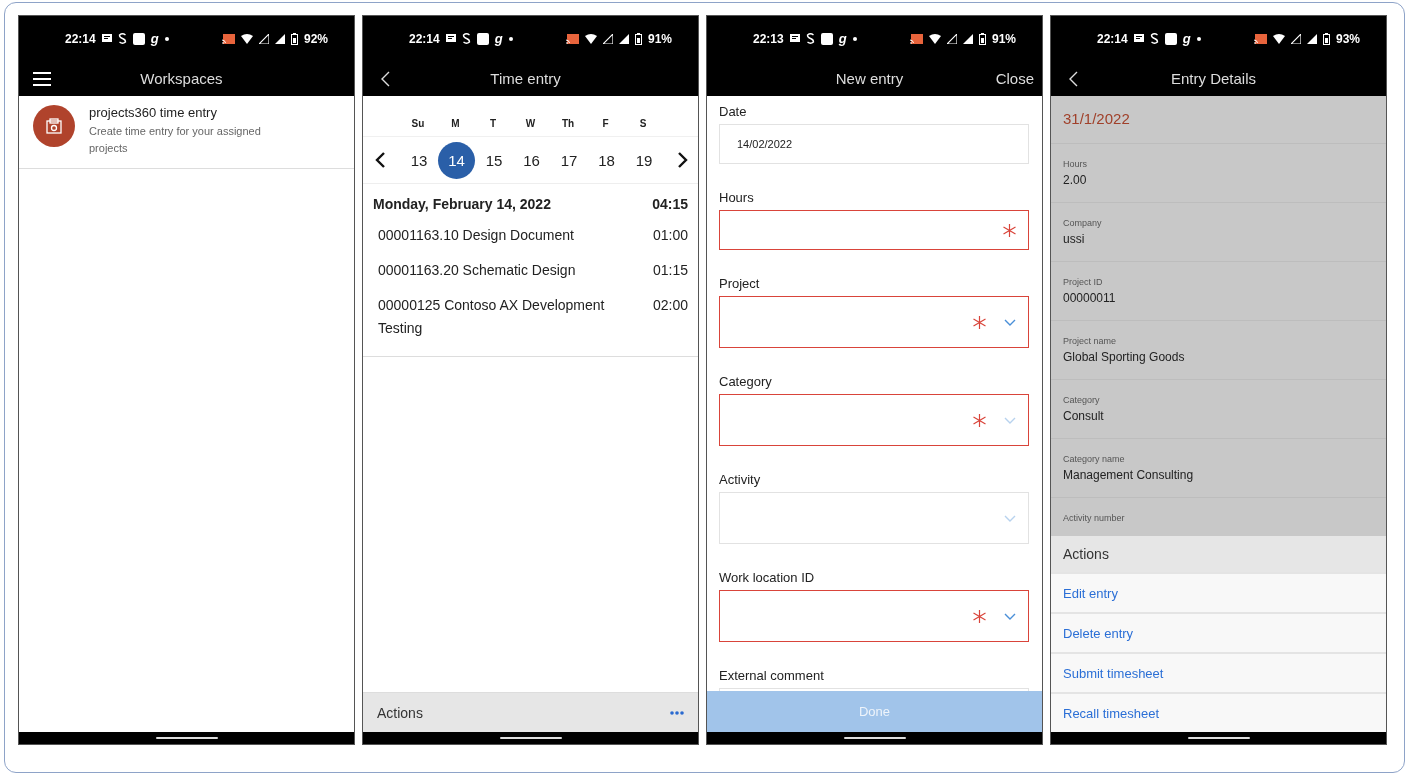  What do you see at coordinates (503, 317) in the screenshot?
I see `entry-name: 00000125 Contoso AX Development Testing` at bounding box center [503, 317].